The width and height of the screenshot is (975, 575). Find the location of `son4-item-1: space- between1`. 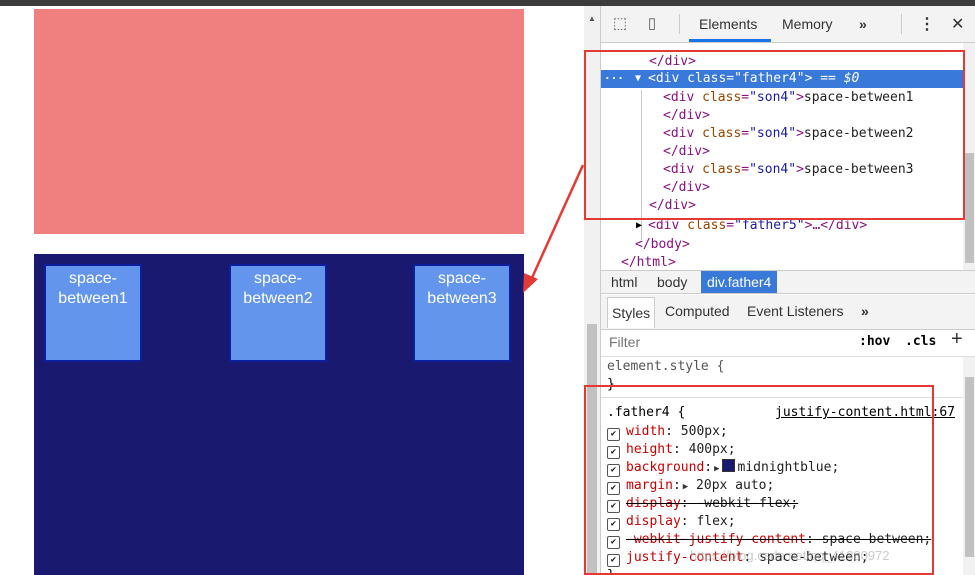

son4-item-1: space- between1 is located at coordinates (93, 313).